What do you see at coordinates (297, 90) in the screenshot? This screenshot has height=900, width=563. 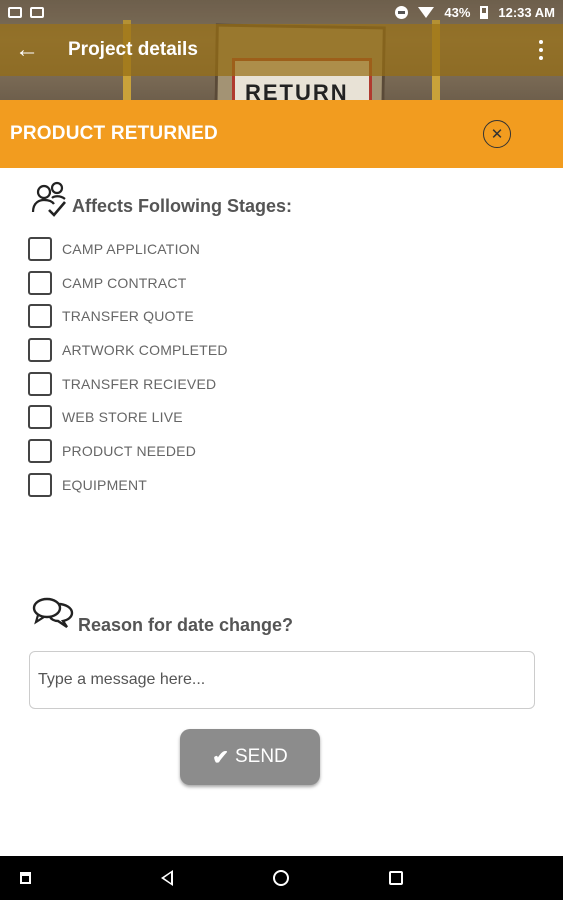 I see `bg-sign-text: RETURN` at bounding box center [297, 90].